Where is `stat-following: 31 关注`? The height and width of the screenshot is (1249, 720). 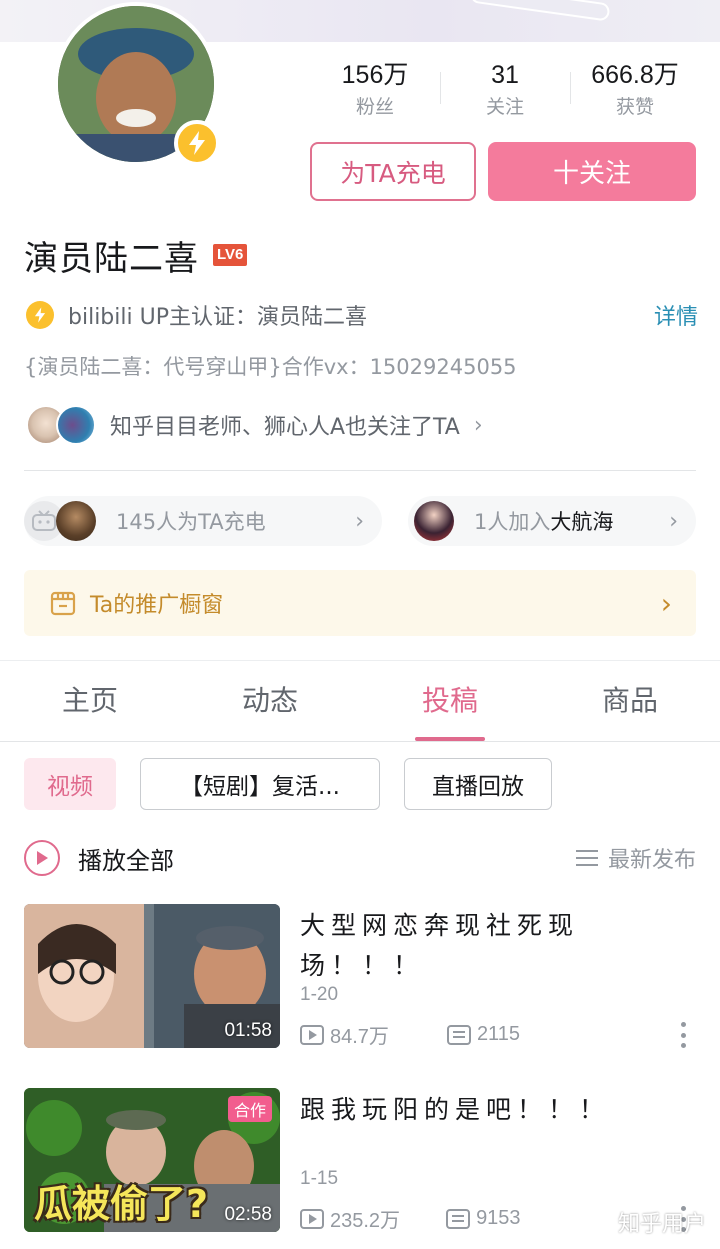
stat-following: 31 关注 is located at coordinates (505, 93).